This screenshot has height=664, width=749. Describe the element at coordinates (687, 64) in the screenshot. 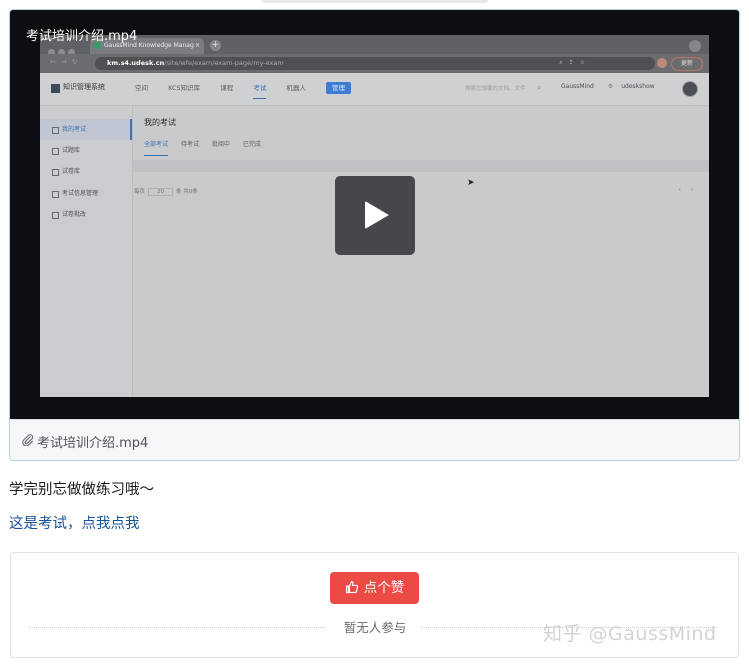

I see `browser-update-button: 更新` at that location.